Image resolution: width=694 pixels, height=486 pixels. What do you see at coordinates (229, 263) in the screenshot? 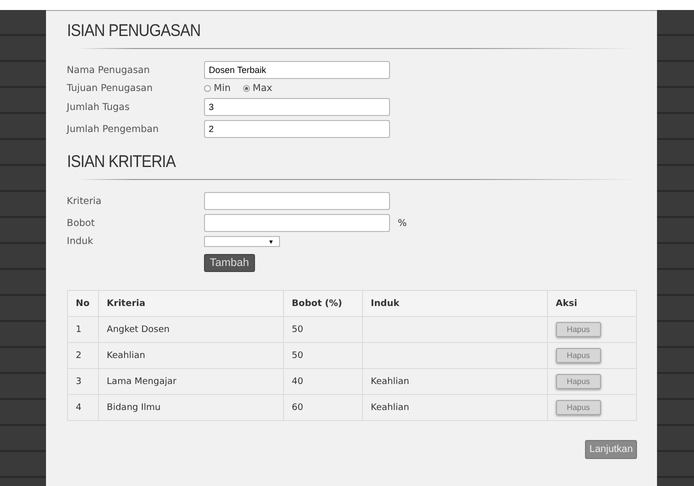
I see `add-button: Tambah` at bounding box center [229, 263].